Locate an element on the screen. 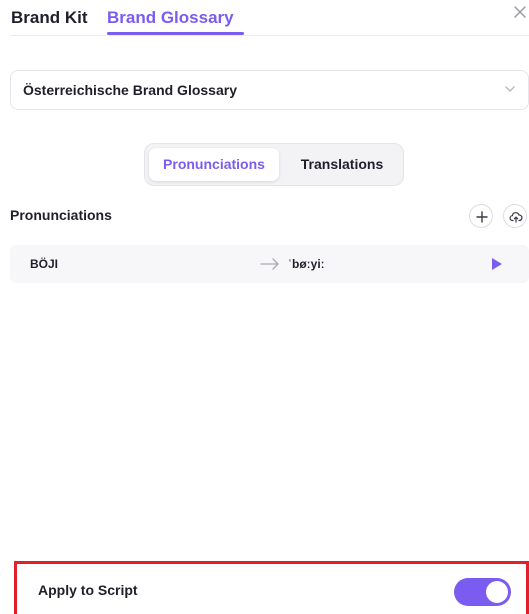  add-pronunciation-button is located at coordinates (481, 216).